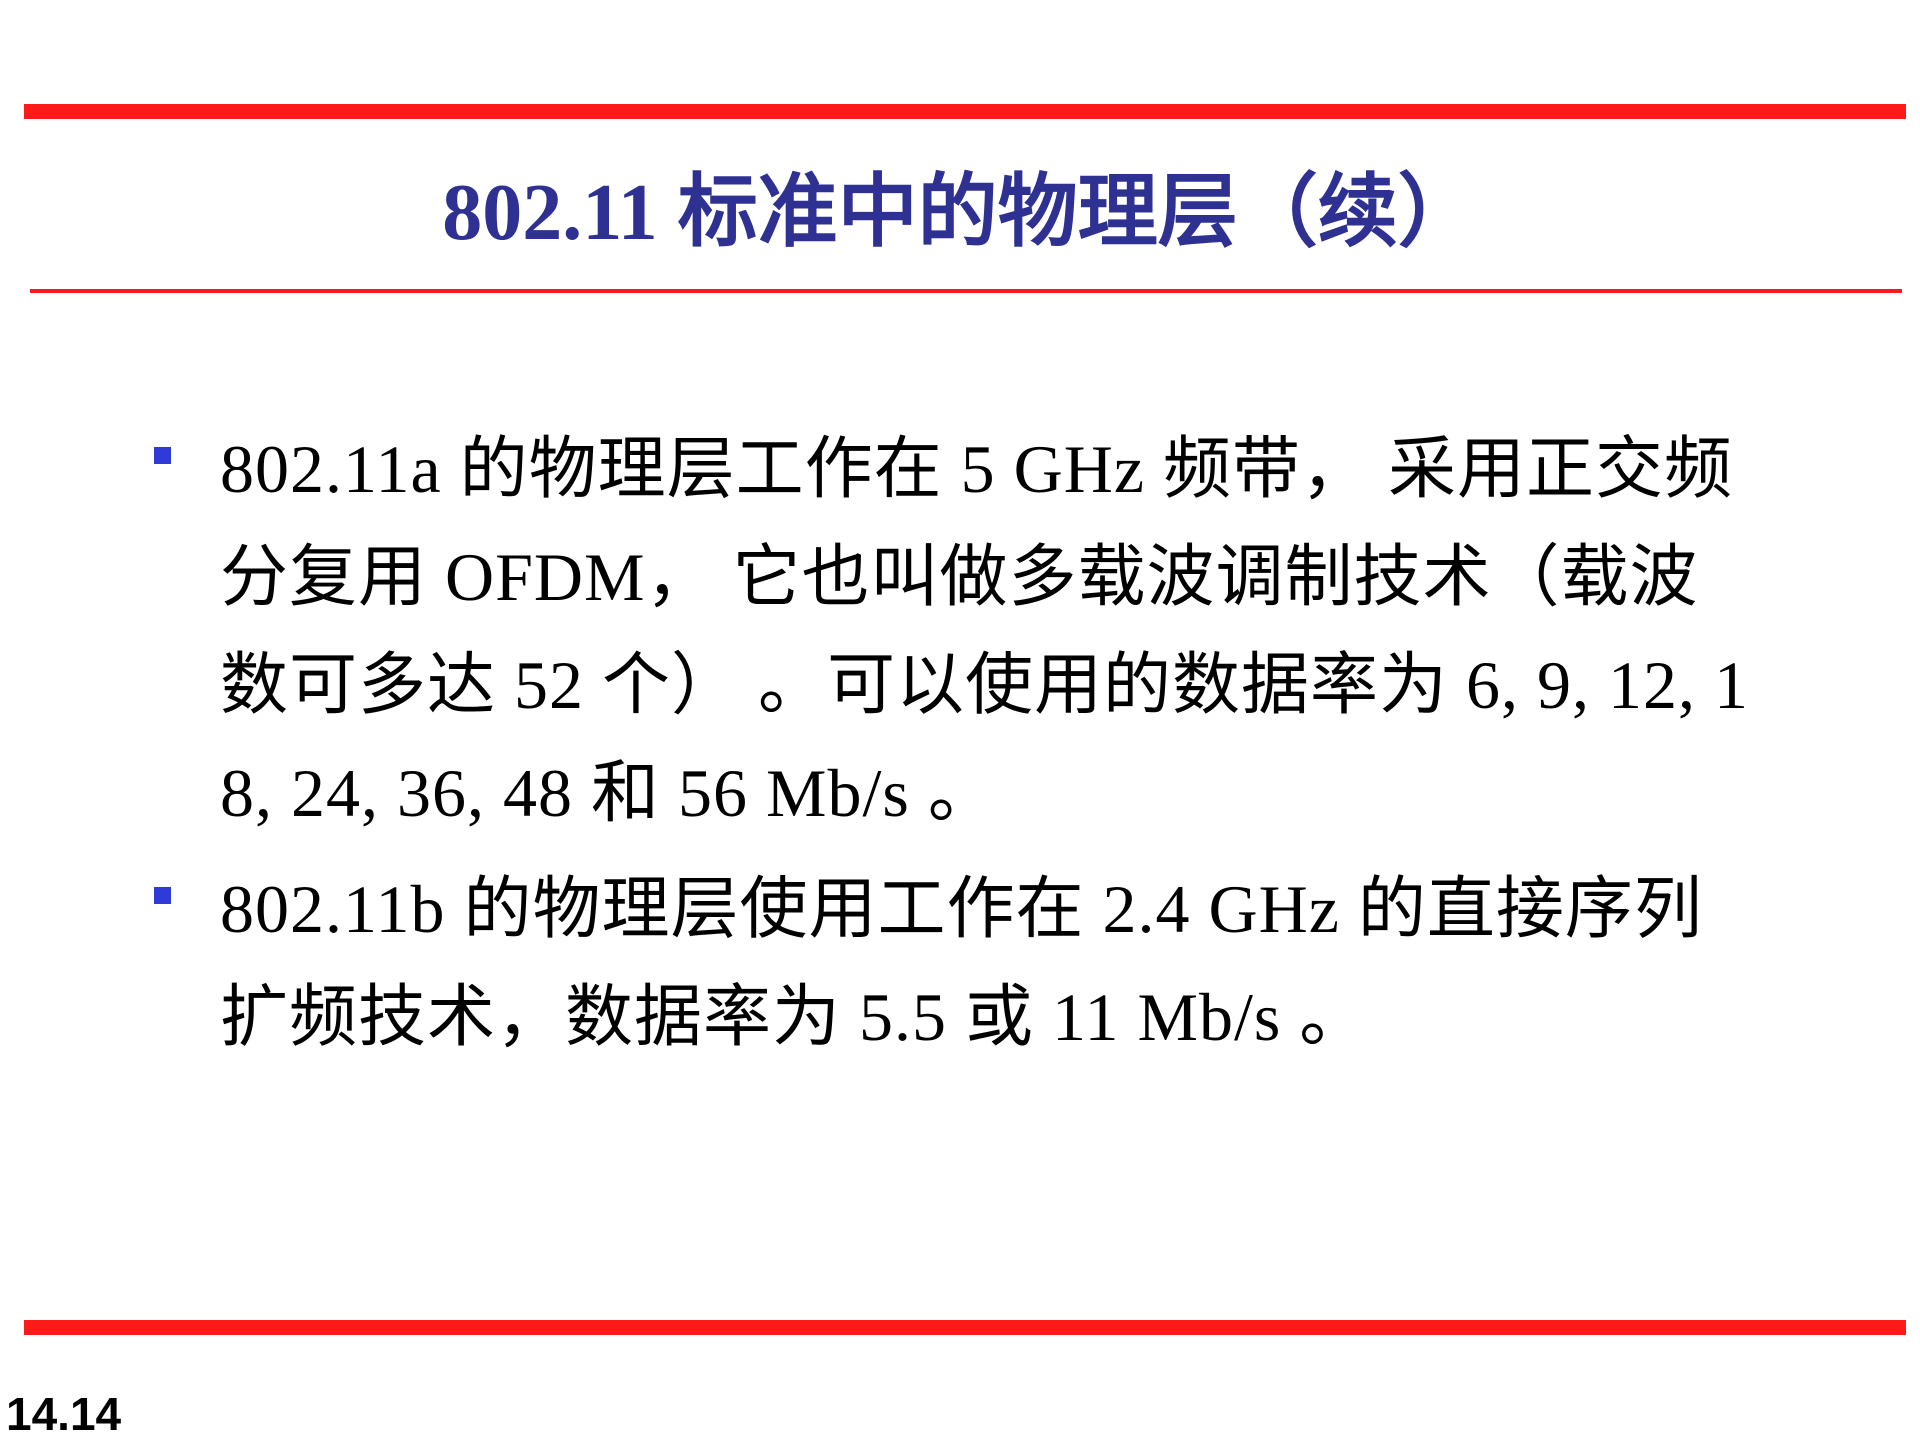 The height and width of the screenshot is (1442, 1920). Describe the element at coordinates (64, 1414) in the screenshot. I see `slide-number: 14.14` at that location.